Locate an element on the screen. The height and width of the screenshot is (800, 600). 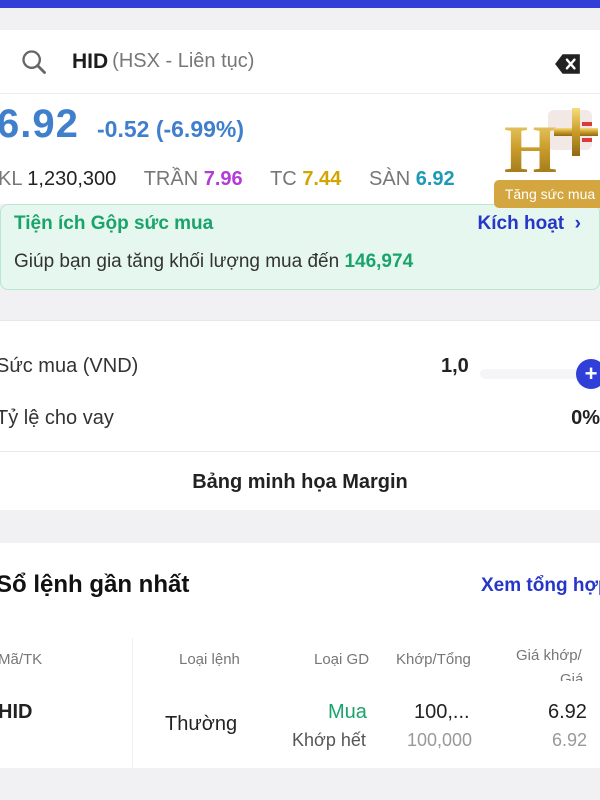
order-symbol: HID is located at coordinates (16, 712).